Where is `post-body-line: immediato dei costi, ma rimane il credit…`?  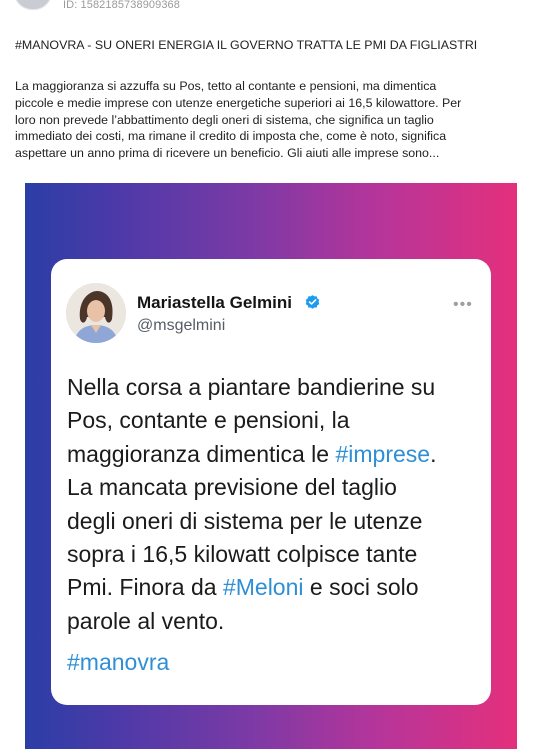
post-body-line: immediato dei costi, ma rimane il credit… is located at coordinates (231, 136).